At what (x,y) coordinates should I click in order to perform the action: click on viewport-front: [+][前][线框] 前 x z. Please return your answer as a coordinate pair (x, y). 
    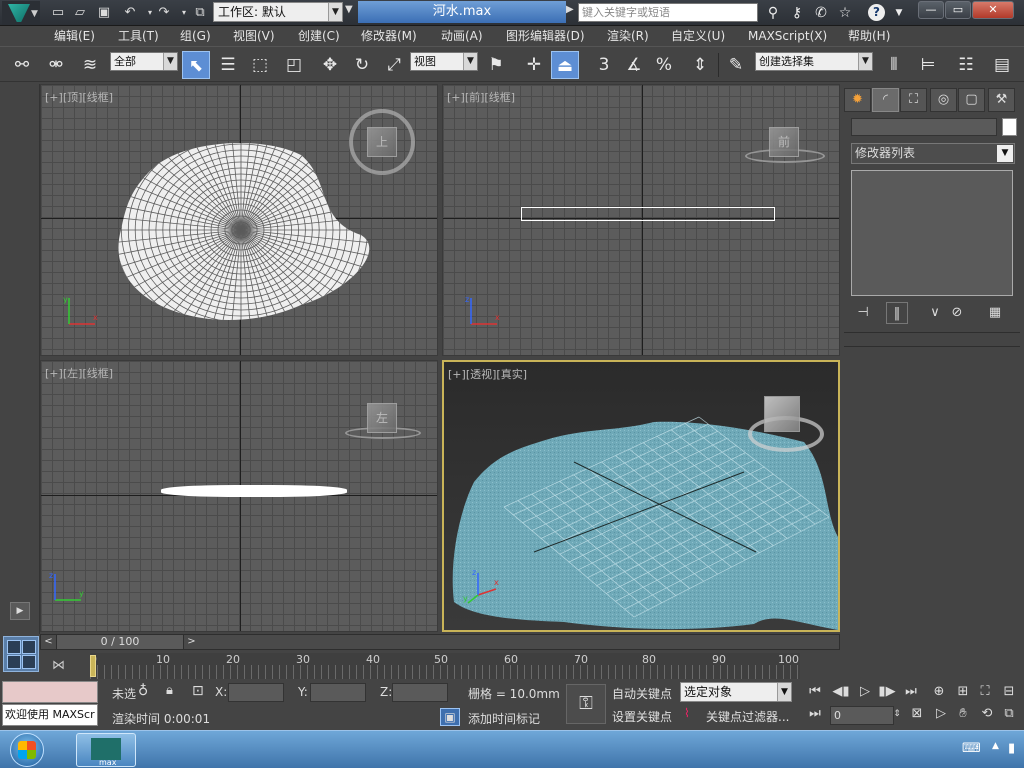
    Looking at the image, I should click on (641, 220).